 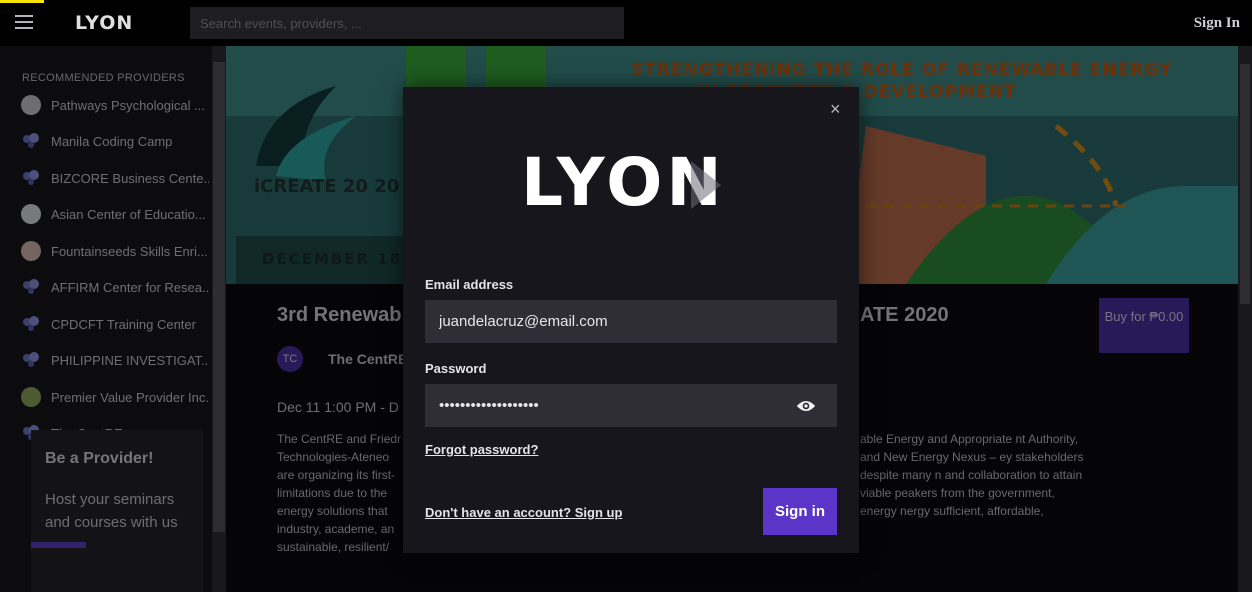 What do you see at coordinates (626, 23) in the screenshot?
I see `top-bar: LYON Sign In` at bounding box center [626, 23].